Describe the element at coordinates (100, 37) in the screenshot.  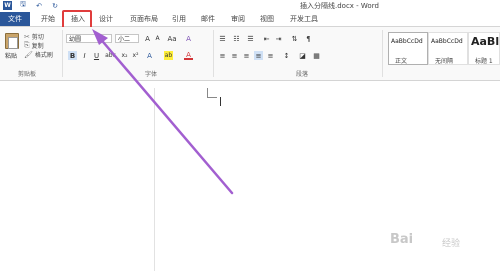
I see `arrow-head-icon` at that location.